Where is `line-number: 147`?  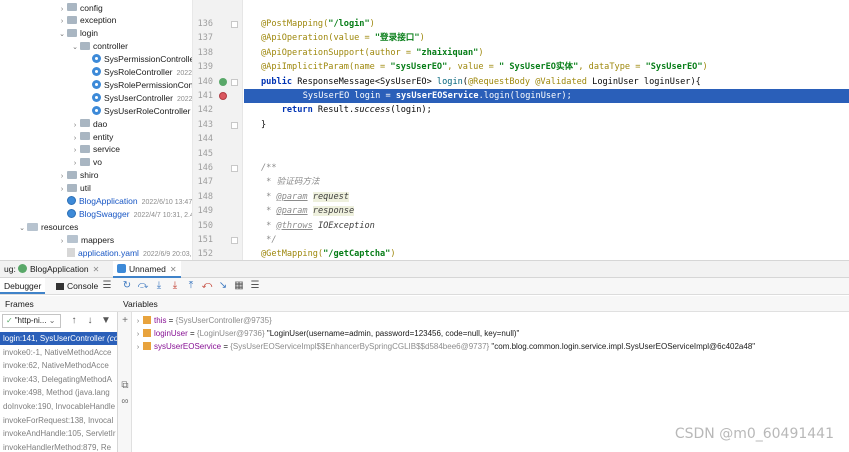
line-number: 147 is located at coordinates (203, 182).